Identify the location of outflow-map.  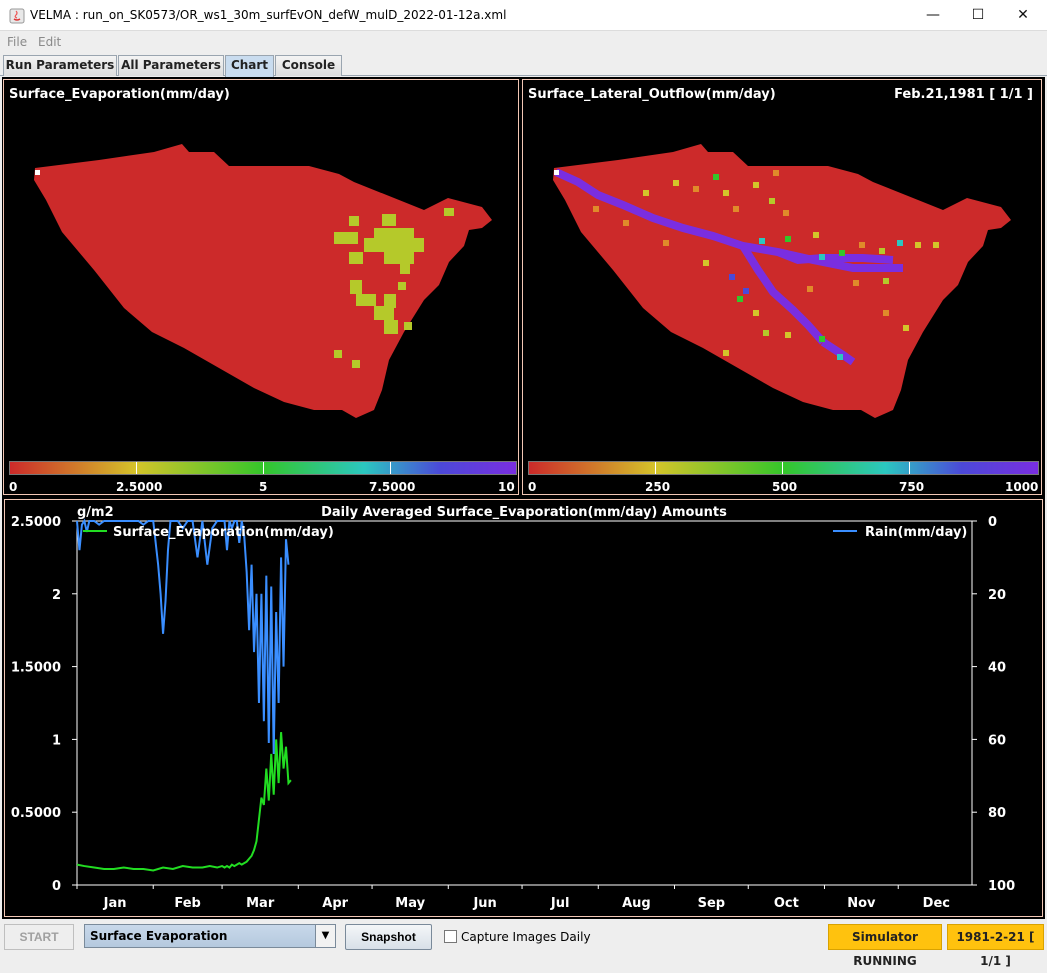
(782, 281).